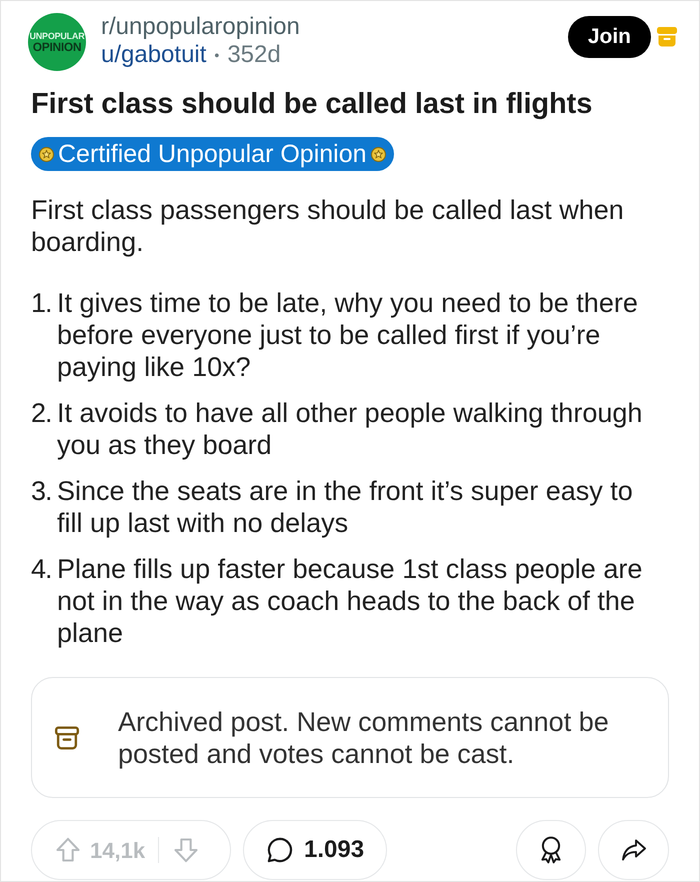  What do you see at coordinates (57, 46) in the screenshot?
I see `avatar-logo-text: OPINION` at bounding box center [57, 46].